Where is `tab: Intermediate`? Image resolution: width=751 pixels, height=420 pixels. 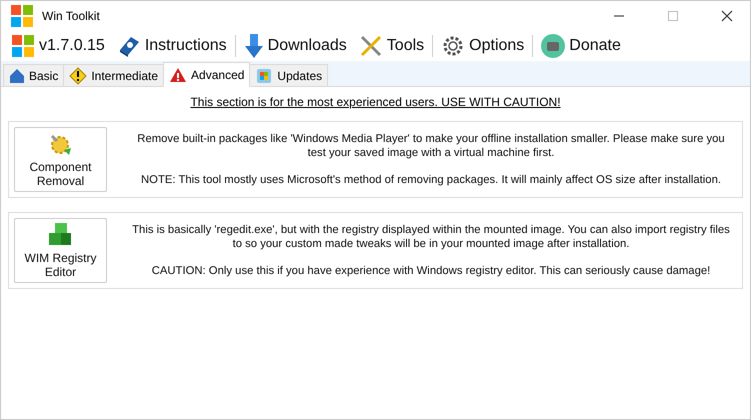
tab: Intermediate is located at coordinates (113, 75).